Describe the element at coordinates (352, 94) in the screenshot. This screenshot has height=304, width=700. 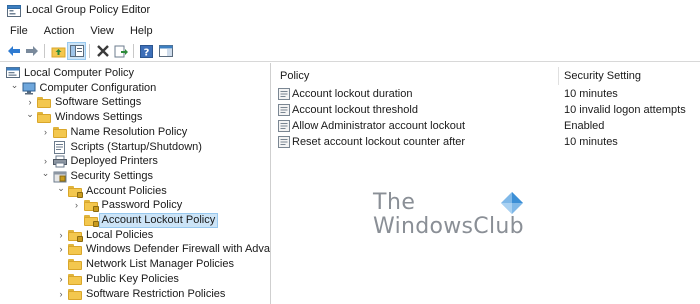
I see `policy-name: Account lockout duration` at that location.